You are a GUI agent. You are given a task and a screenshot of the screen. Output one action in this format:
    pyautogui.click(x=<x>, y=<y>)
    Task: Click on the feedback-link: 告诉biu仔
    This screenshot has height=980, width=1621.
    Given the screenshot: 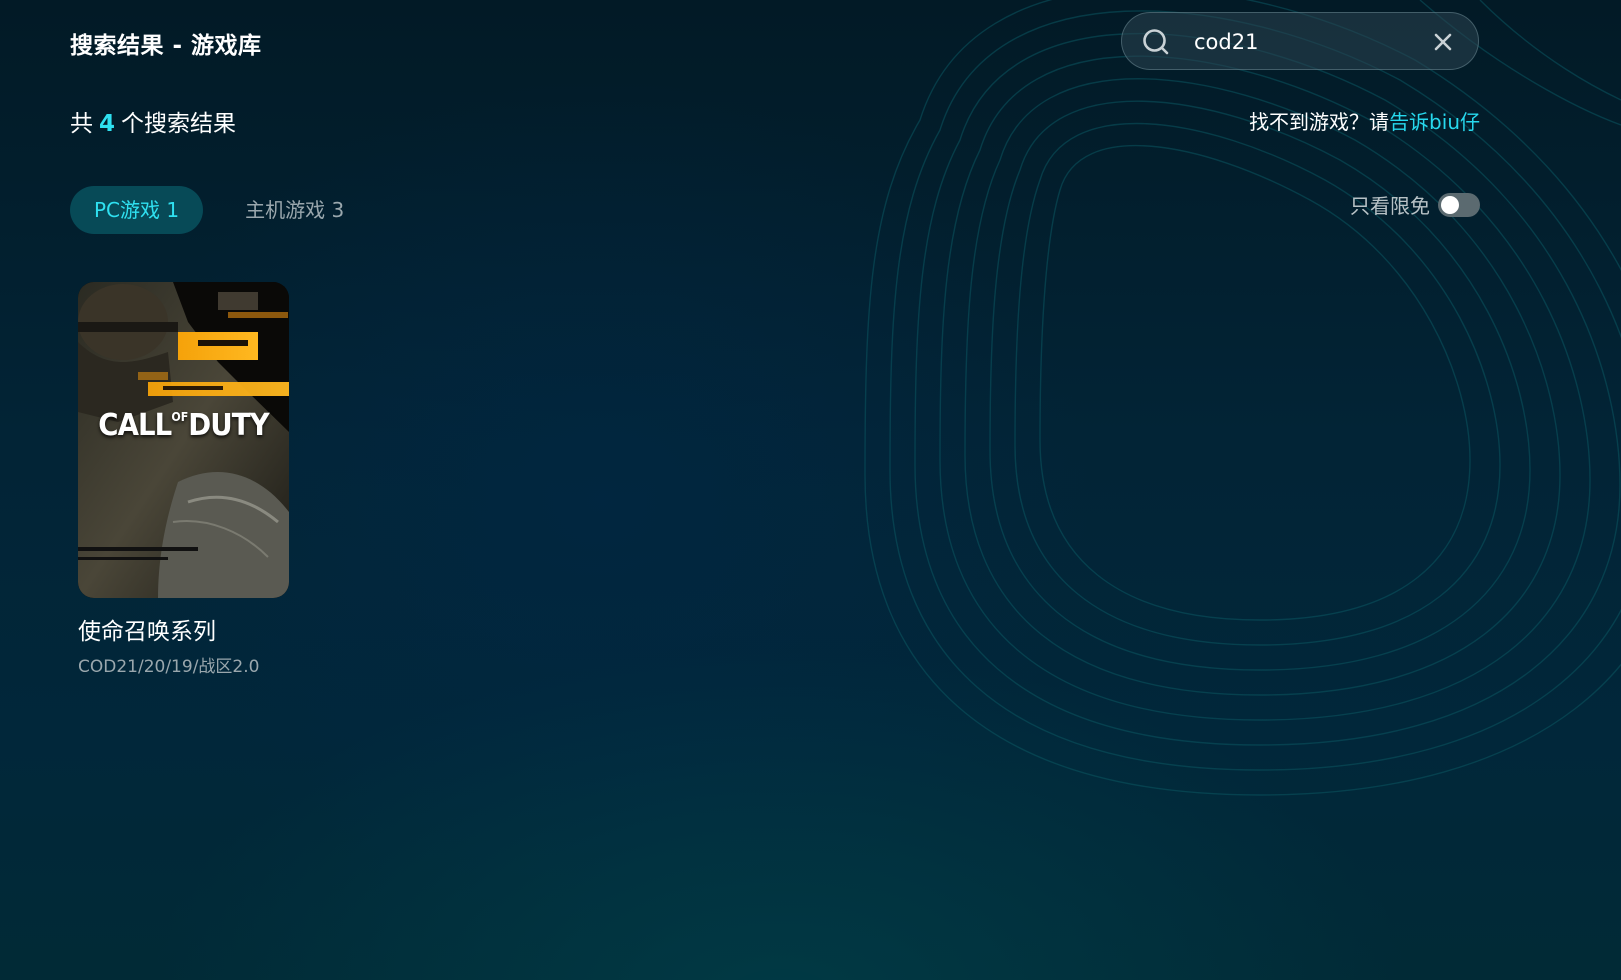 What is the action you would take?
    pyautogui.click(x=1434, y=122)
    